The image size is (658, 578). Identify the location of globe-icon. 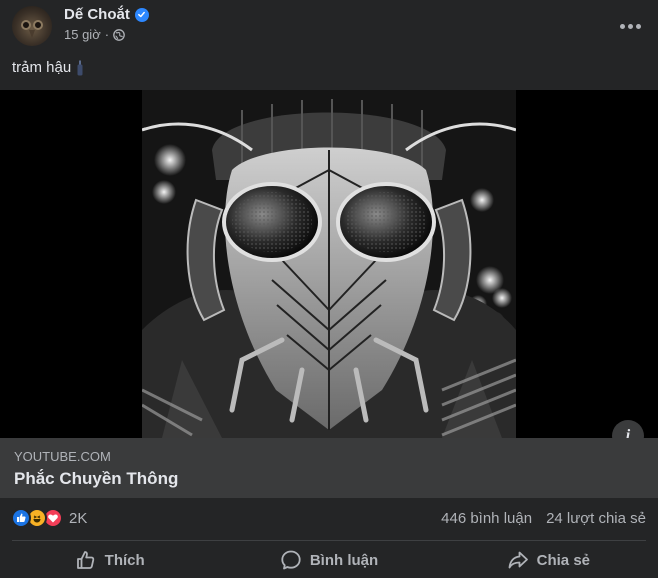
(119, 34).